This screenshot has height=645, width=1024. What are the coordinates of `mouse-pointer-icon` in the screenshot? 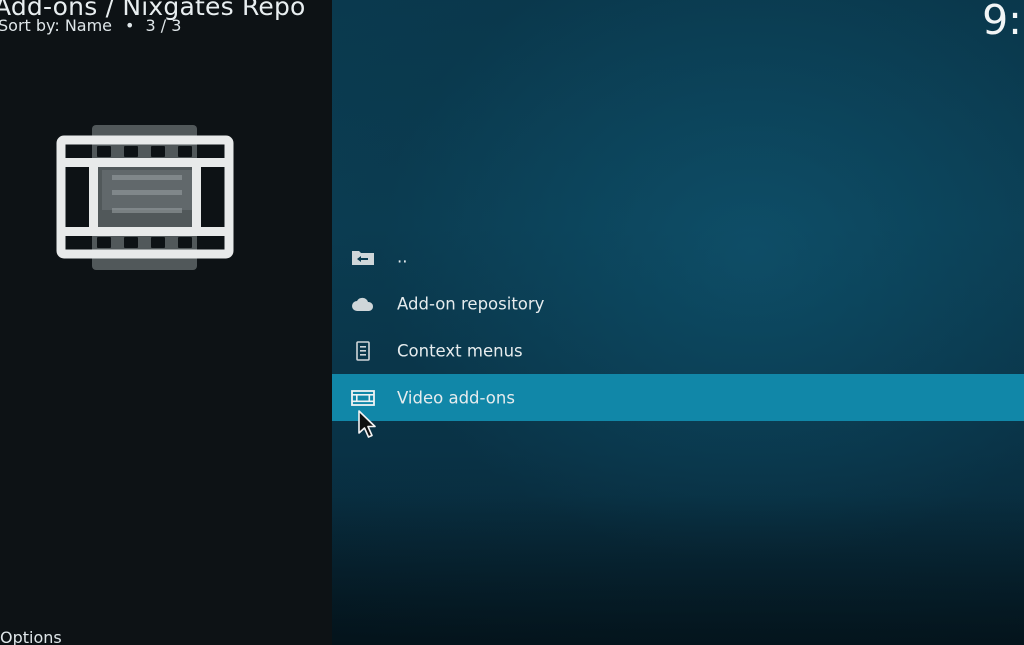 It's located at (368, 425).